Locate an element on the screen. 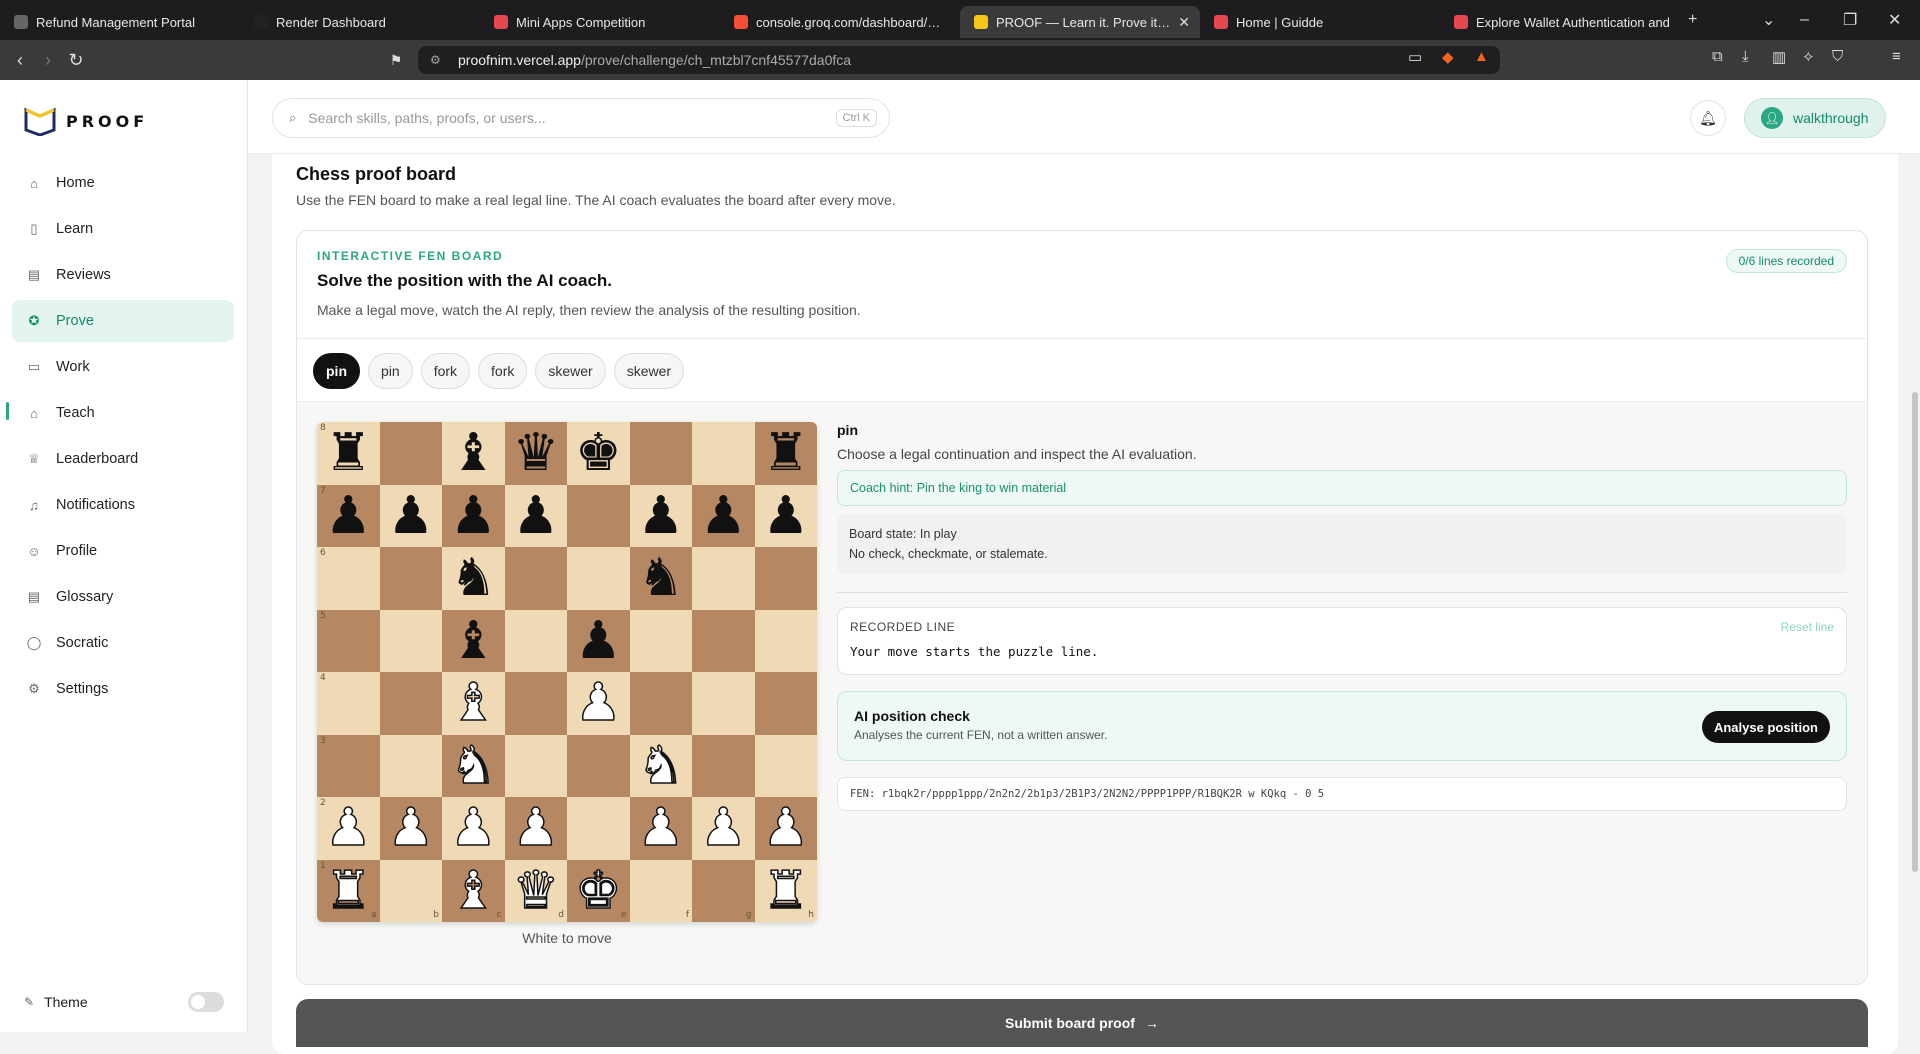  square-e5: ♟ is located at coordinates (598, 640).